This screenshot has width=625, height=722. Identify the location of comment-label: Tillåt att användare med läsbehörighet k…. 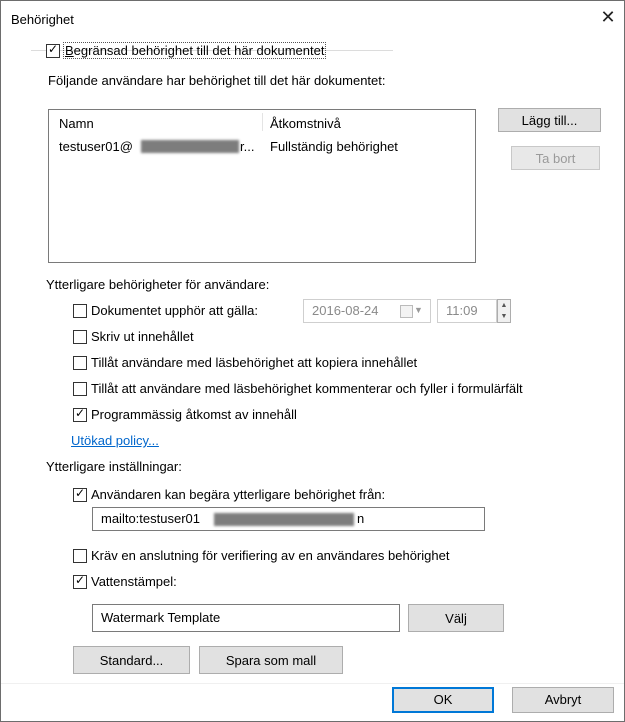
(307, 388).